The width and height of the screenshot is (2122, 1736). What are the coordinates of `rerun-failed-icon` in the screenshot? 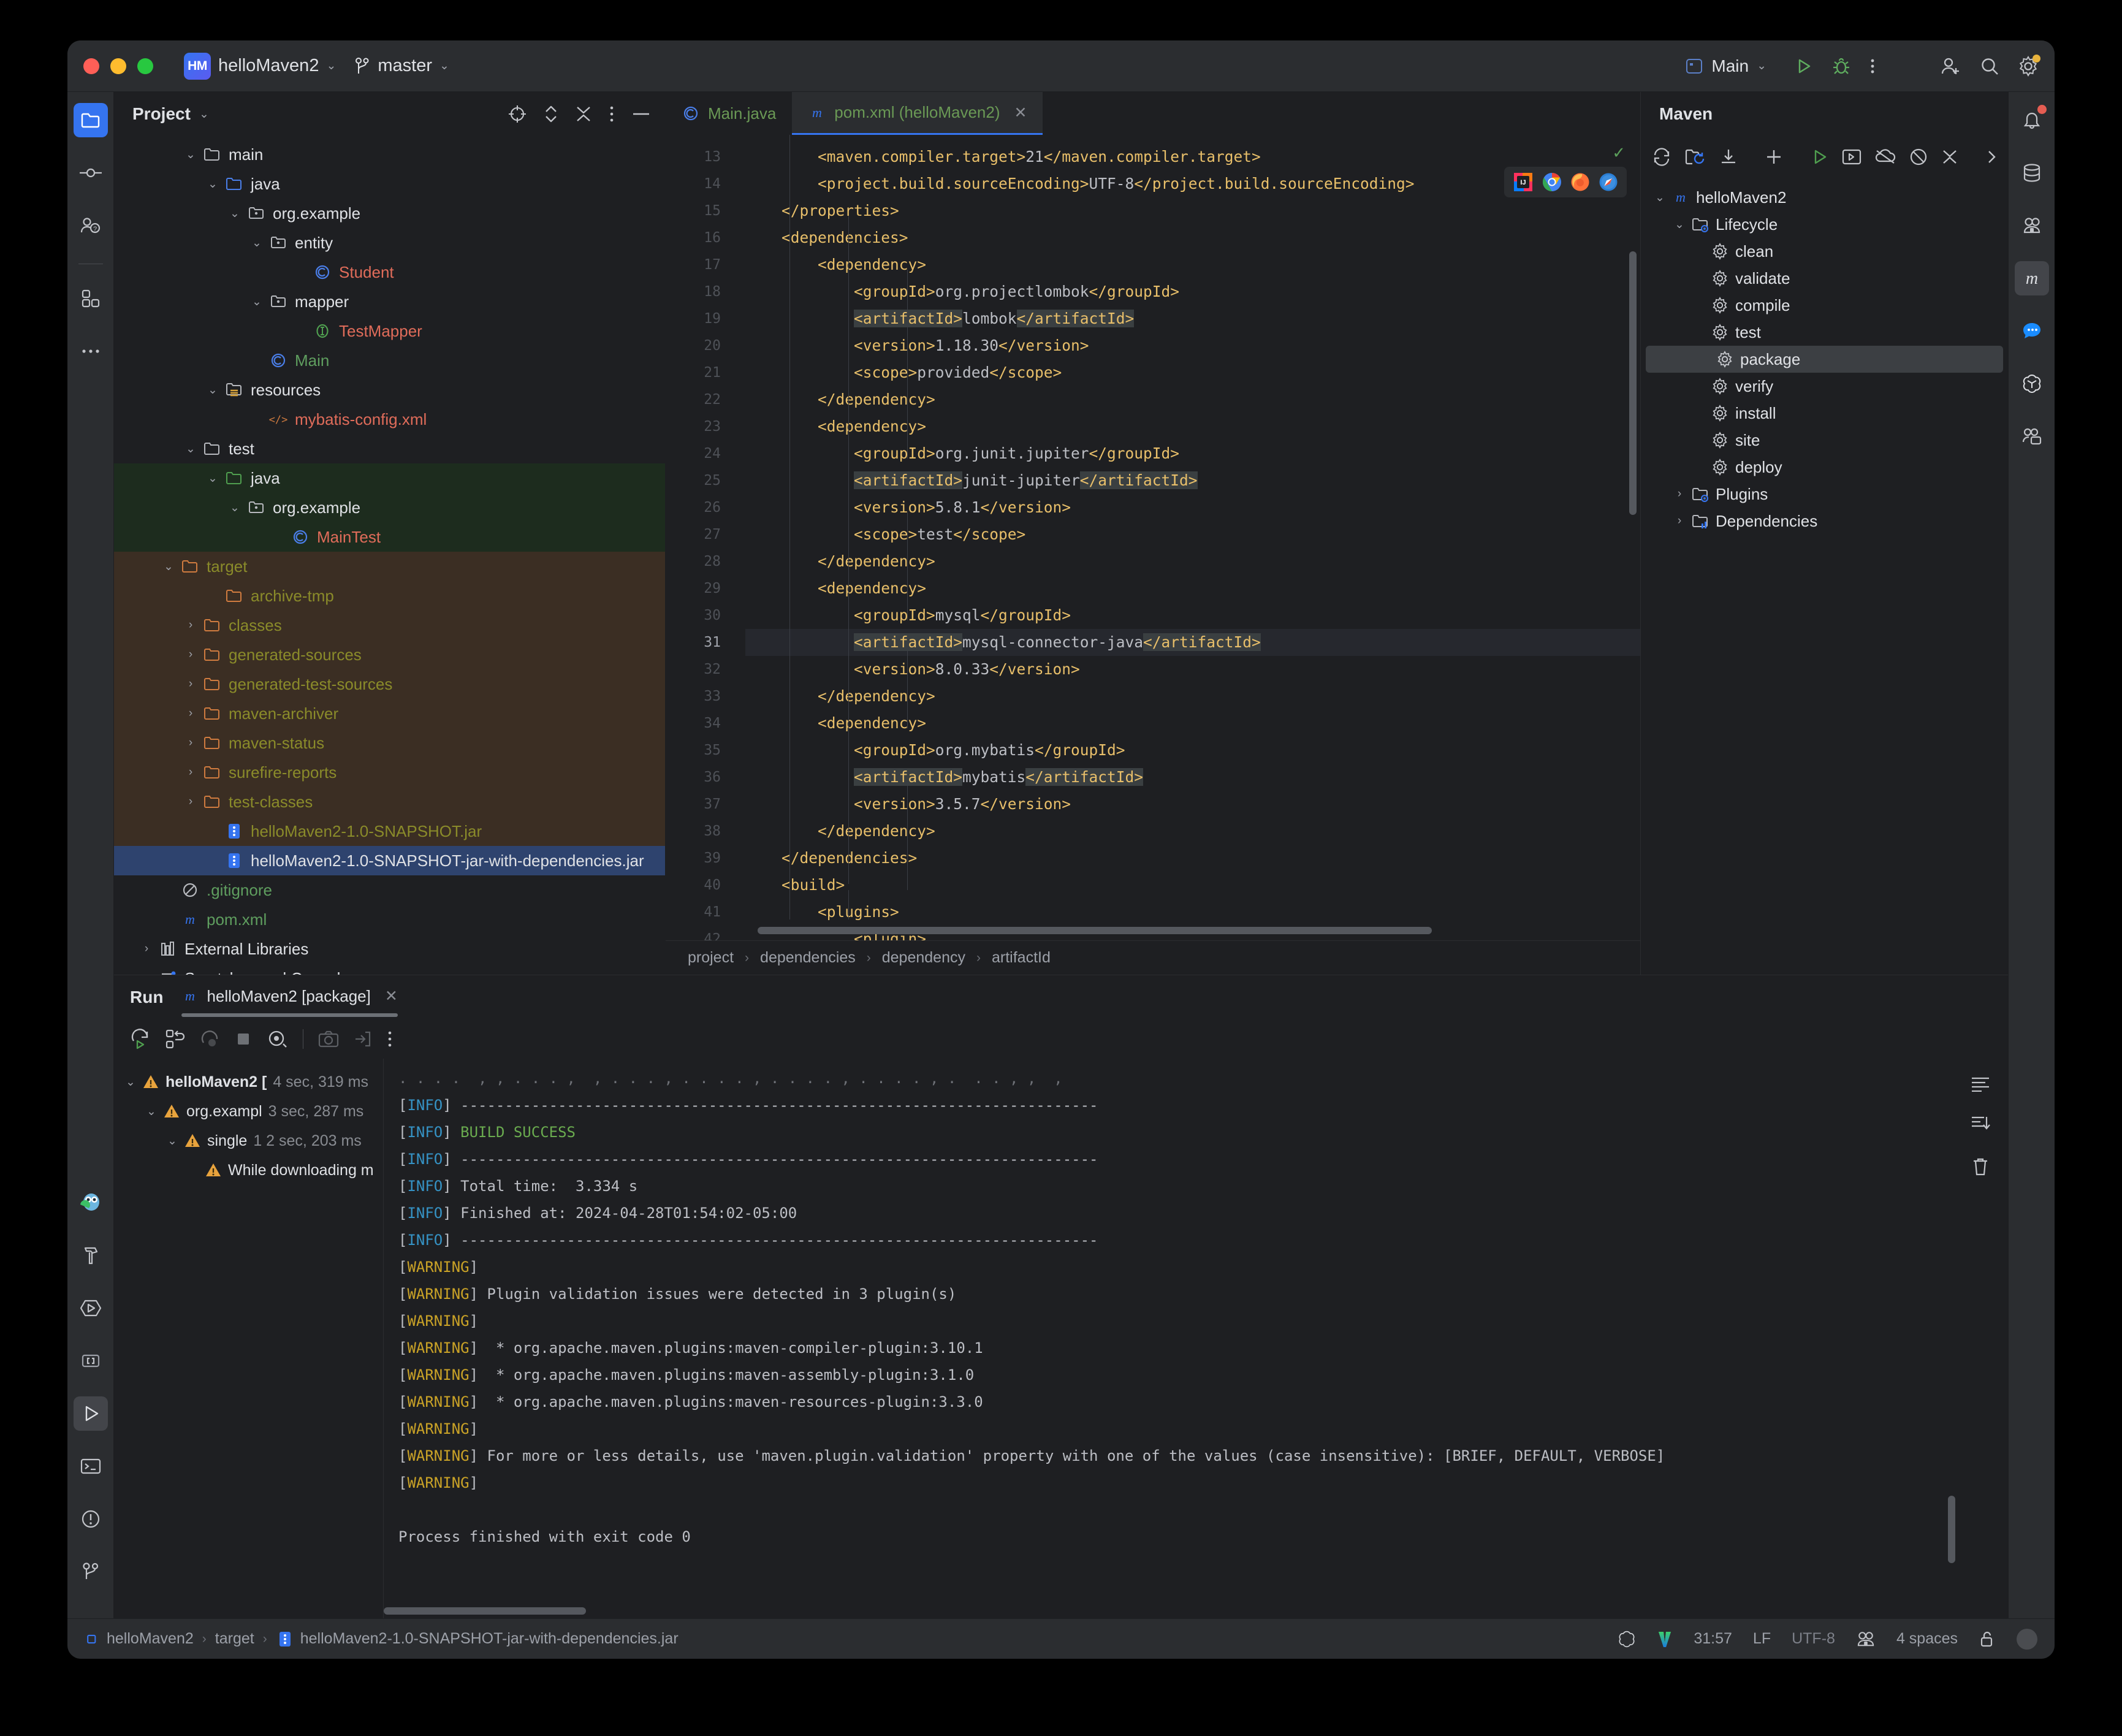 It's located at (175, 1039).